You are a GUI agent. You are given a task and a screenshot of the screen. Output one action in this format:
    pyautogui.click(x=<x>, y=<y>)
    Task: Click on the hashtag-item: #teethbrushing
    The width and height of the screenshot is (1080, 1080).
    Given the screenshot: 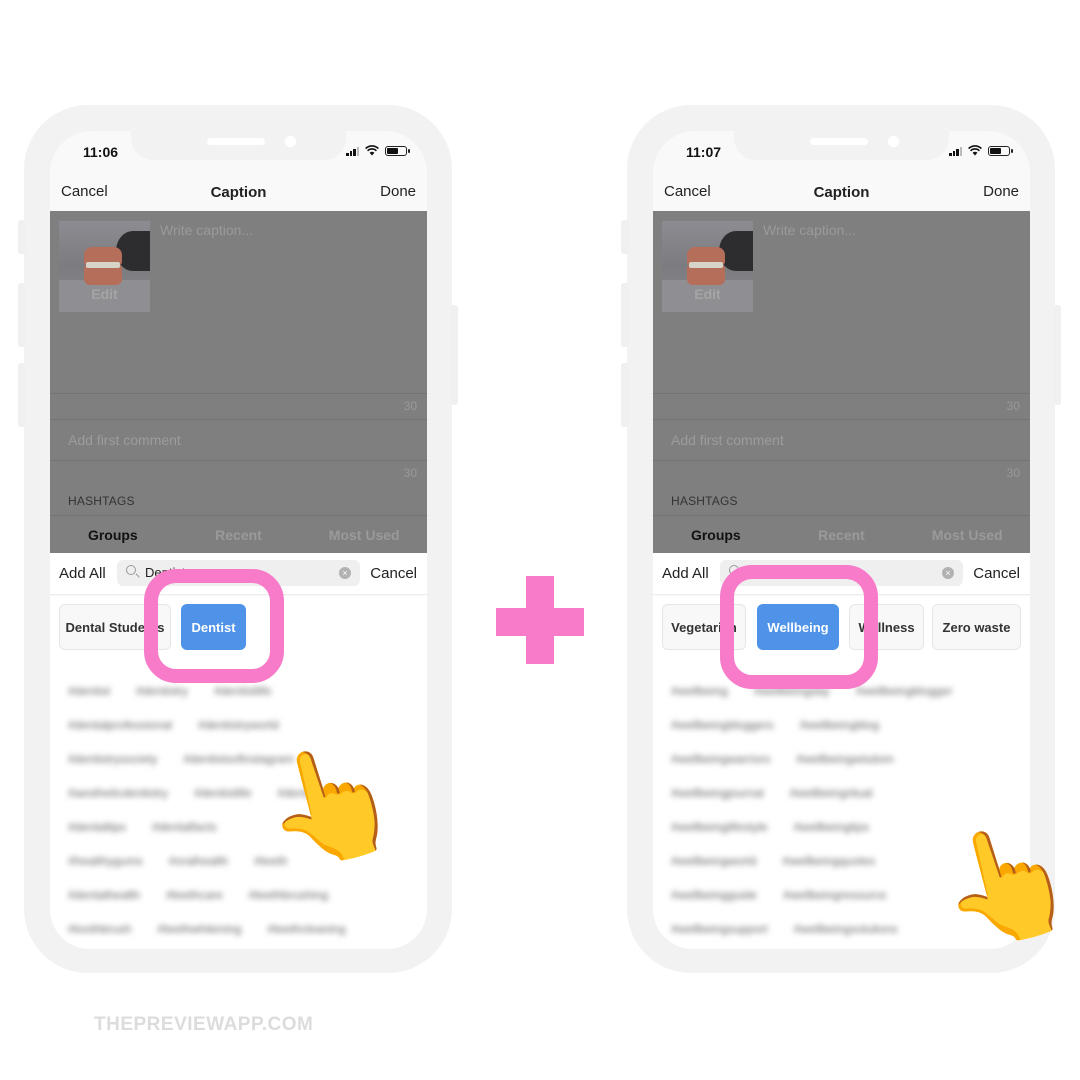 What is the action you would take?
    pyautogui.click(x=288, y=895)
    